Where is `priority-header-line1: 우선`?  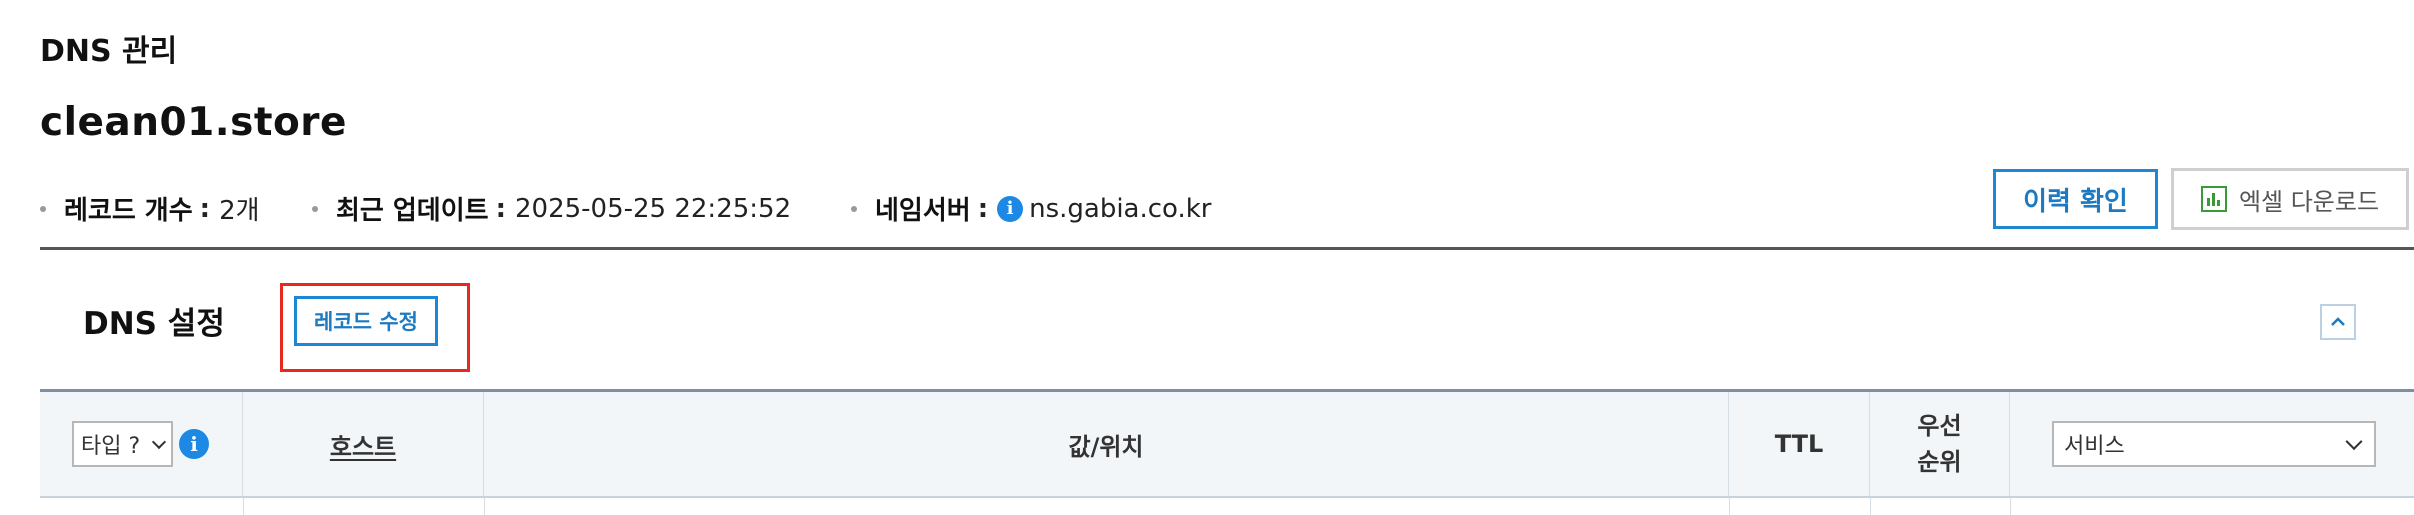 priority-header-line1: 우선 is located at coordinates (1939, 426).